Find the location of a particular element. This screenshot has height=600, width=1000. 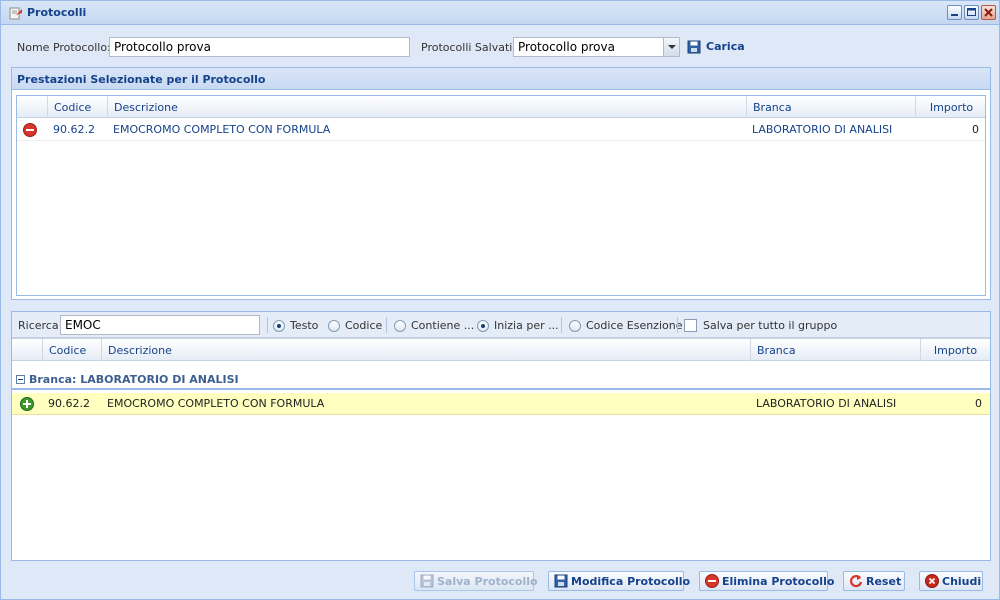

ricerca-label: Ricerca is located at coordinates (38, 325).